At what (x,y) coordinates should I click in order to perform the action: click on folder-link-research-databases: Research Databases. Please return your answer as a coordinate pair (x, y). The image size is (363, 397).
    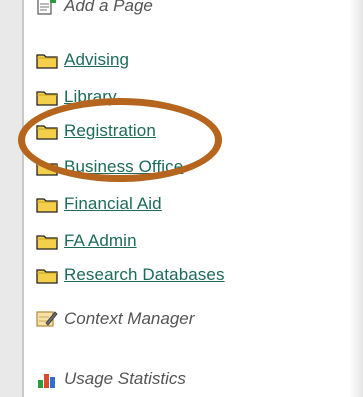
    Looking at the image, I should click on (144, 275).